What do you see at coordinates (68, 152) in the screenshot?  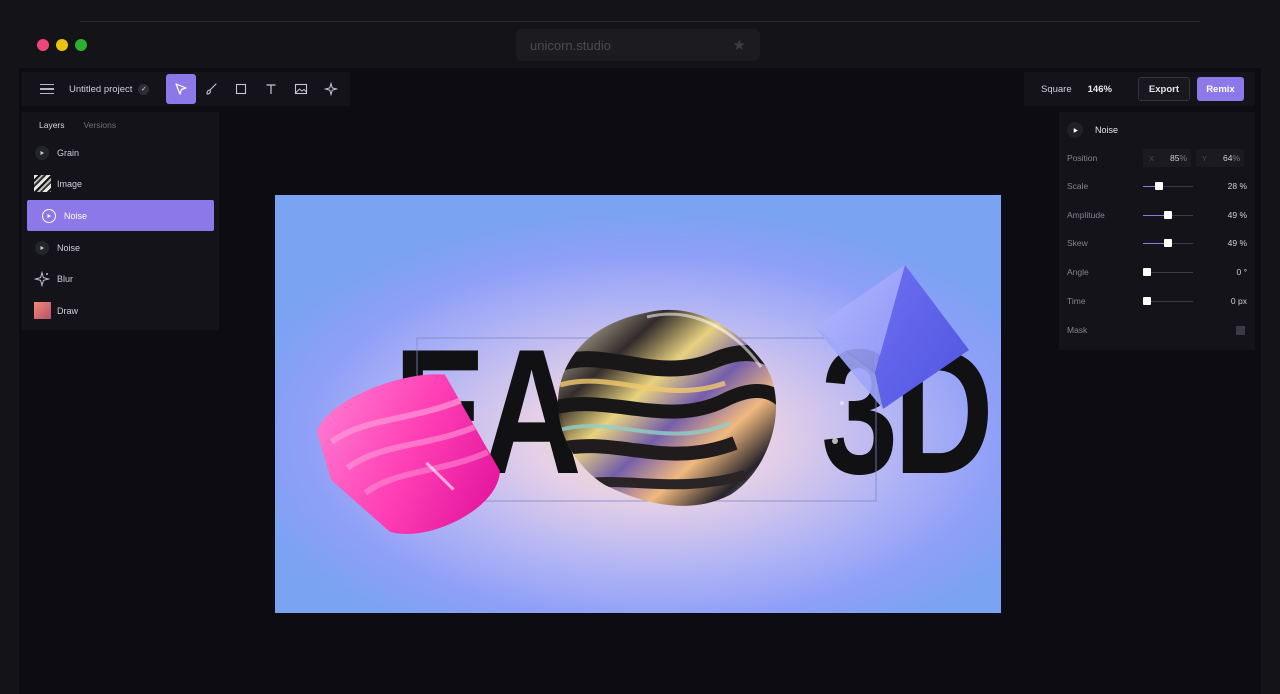 I see `layer-label: Grain` at bounding box center [68, 152].